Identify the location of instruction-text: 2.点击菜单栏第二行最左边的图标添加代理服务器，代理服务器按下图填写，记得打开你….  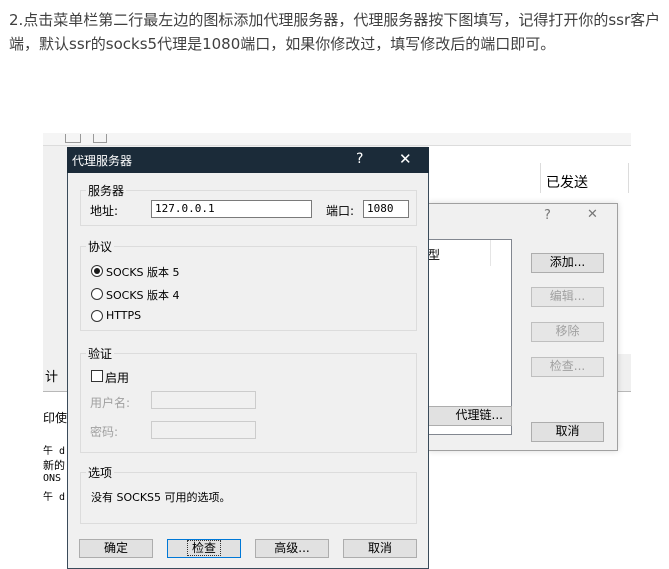
(335, 32).